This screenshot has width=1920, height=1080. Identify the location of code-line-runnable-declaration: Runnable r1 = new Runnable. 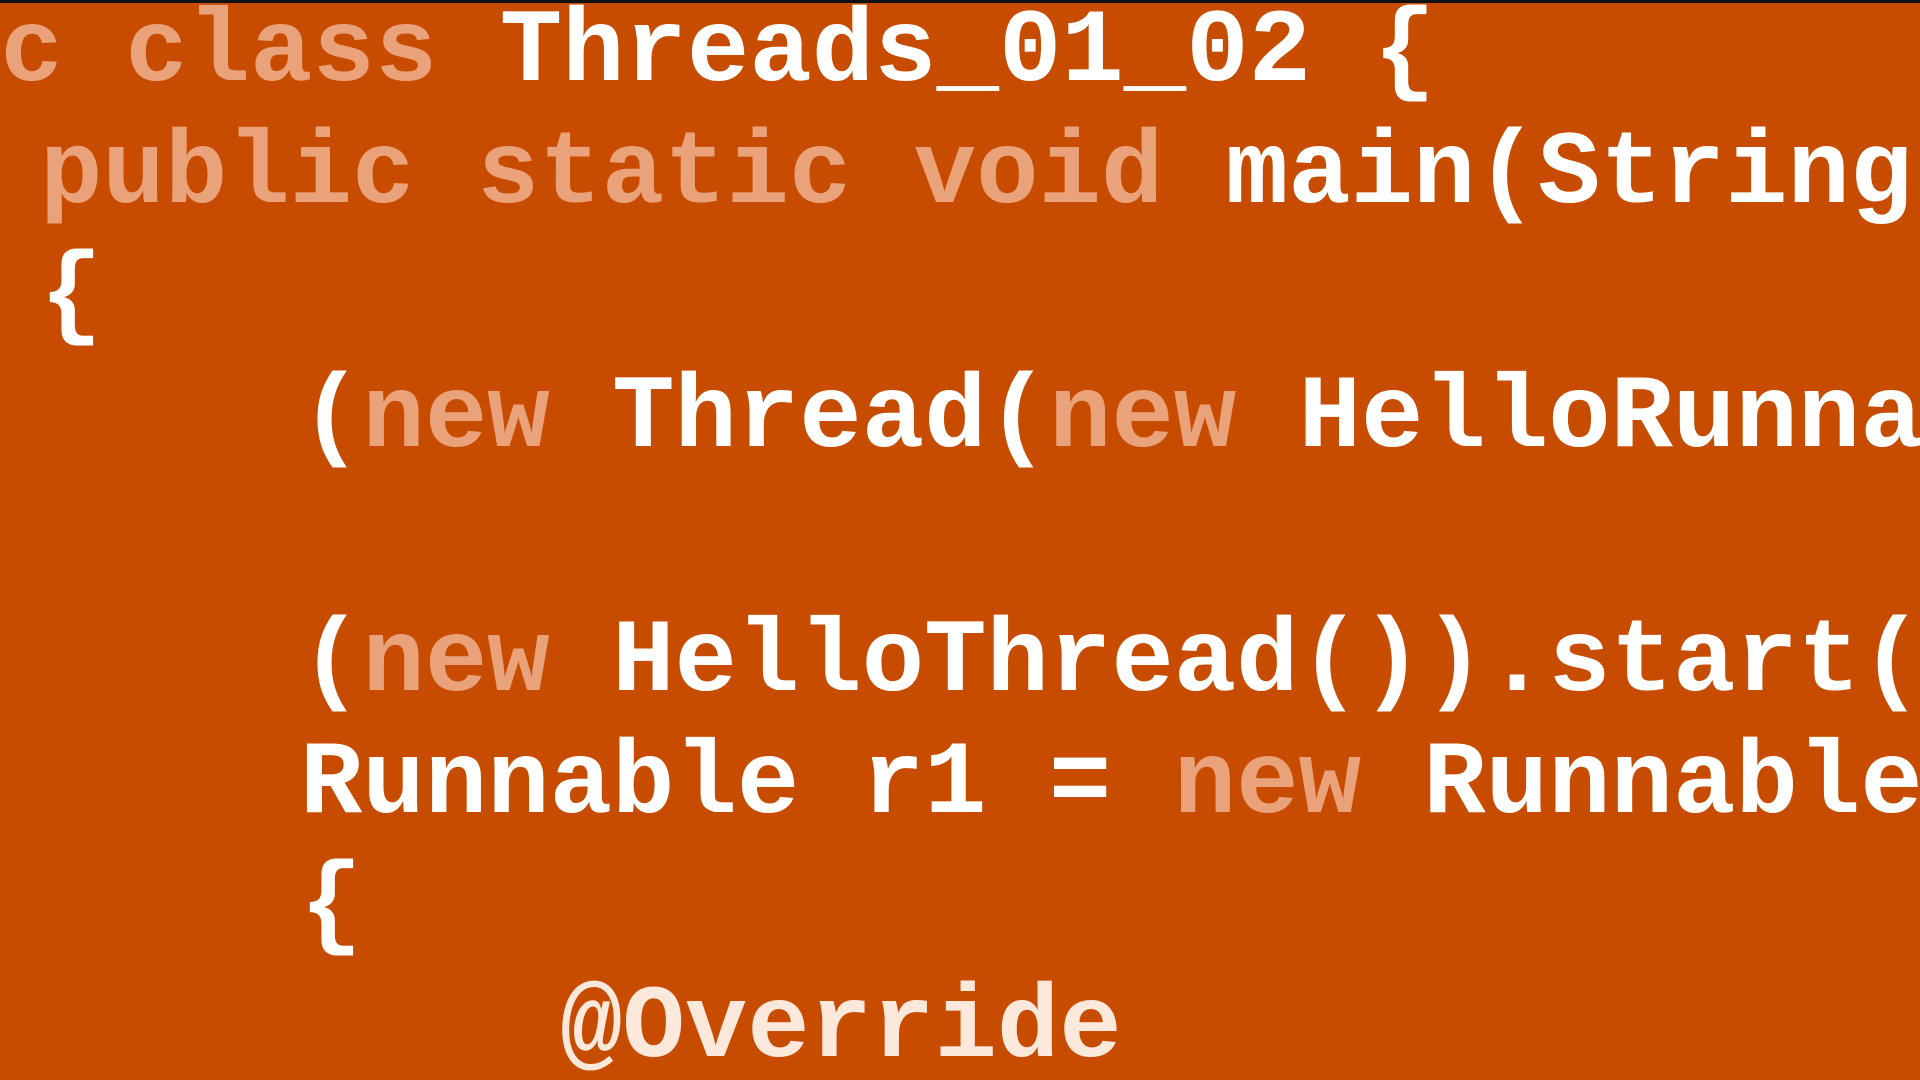
(1110, 785).